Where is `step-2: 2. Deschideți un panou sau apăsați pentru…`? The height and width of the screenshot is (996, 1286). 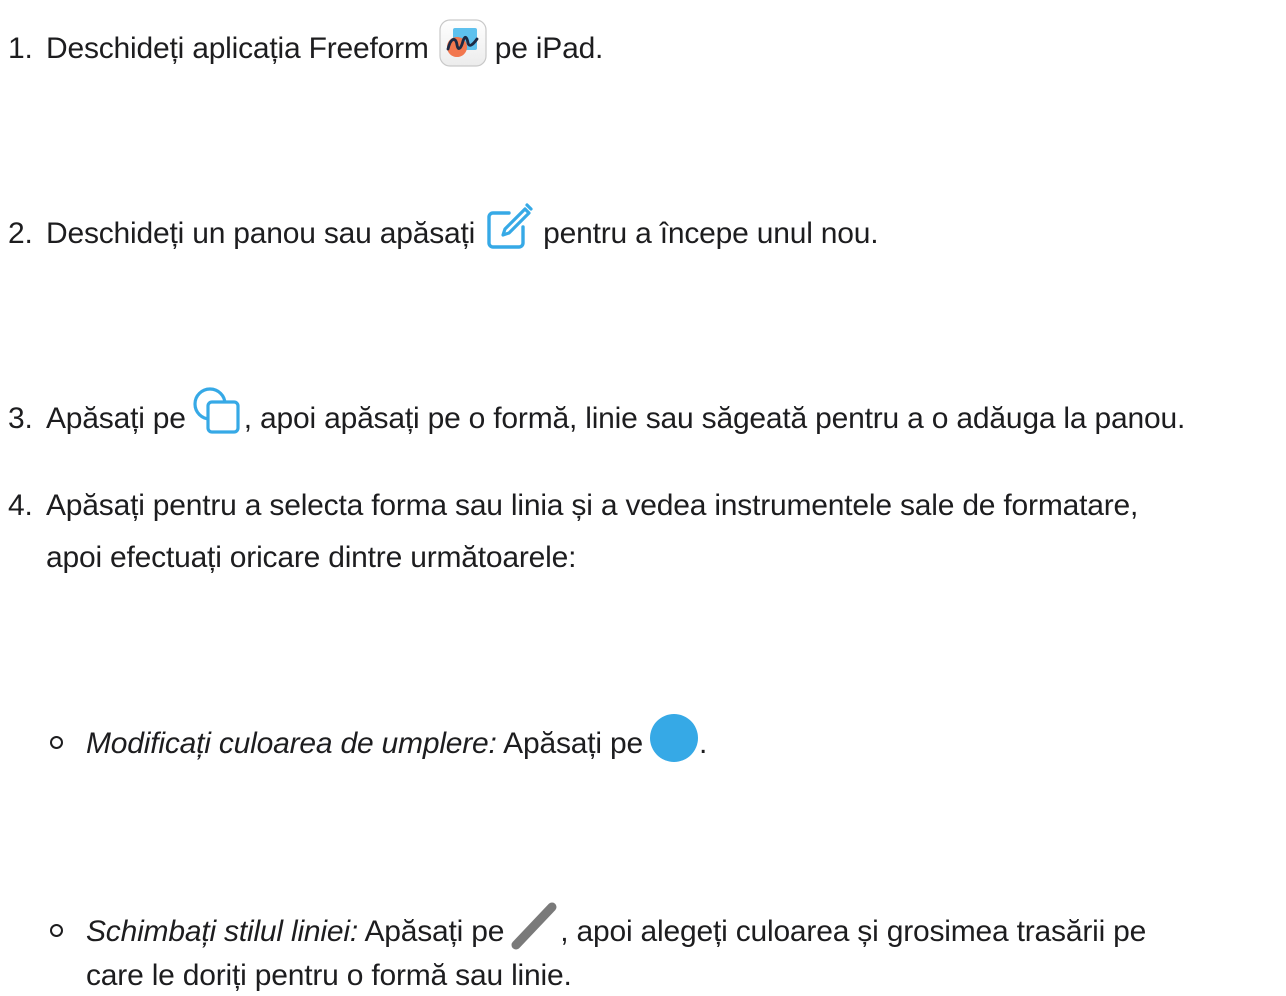
step-2: 2. Deschideți un panou sau apăsați pentru… is located at coordinates (439, 231).